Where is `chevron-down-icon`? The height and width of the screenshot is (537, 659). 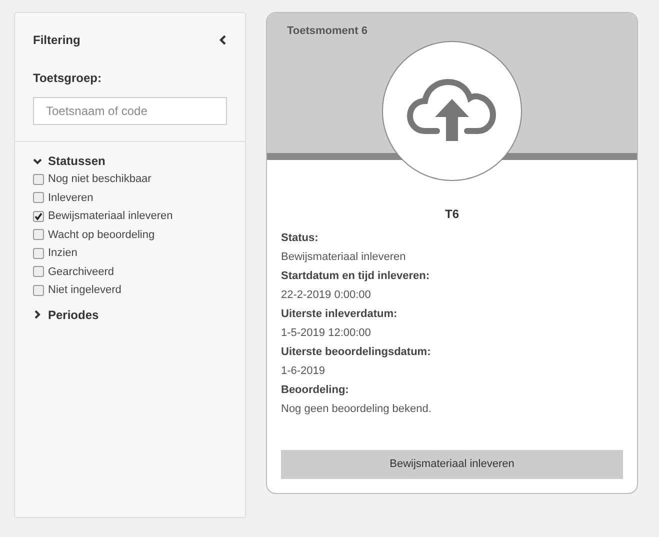 chevron-down-icon is located at coordinates (37, 161).